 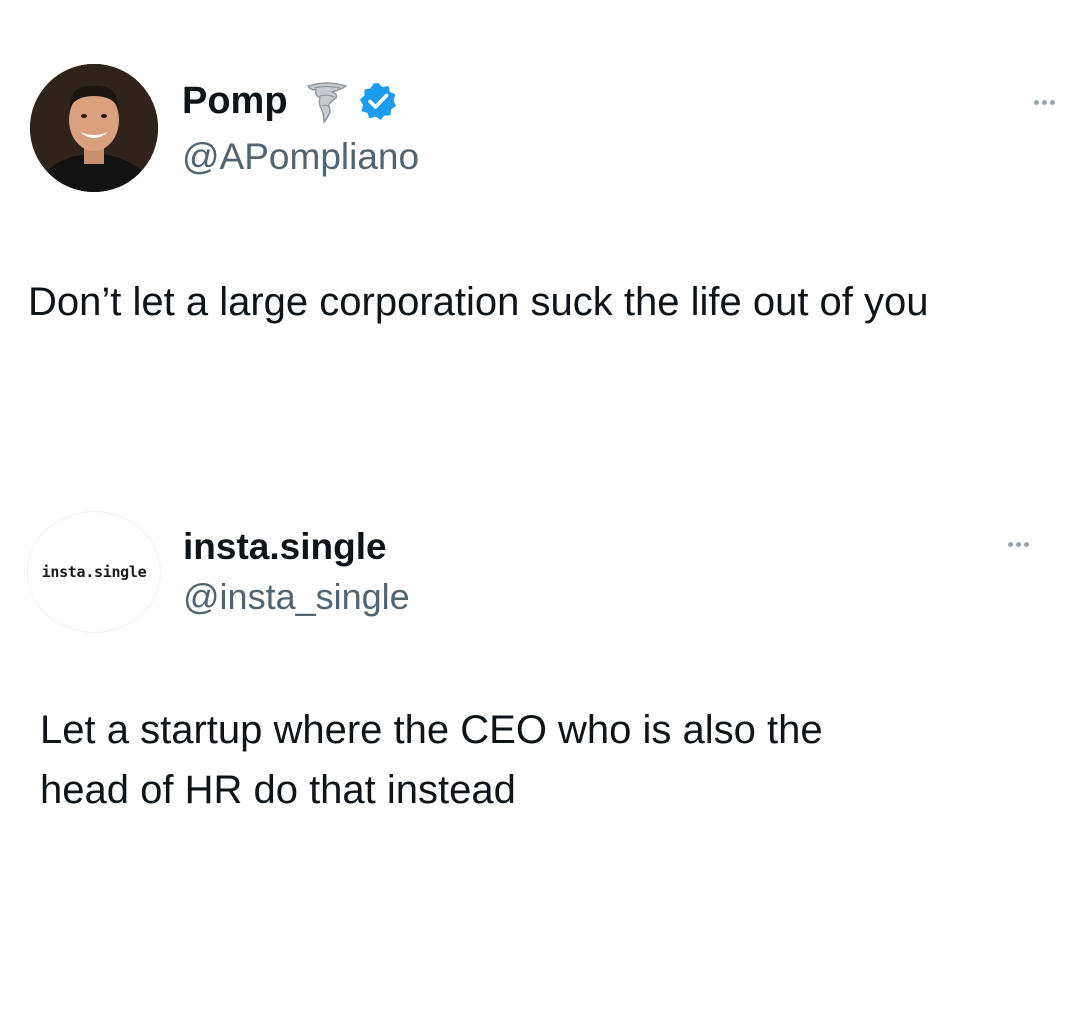 What do you see at coordinates (296, 597) in the screenshot?
I see `author-handle-2: @insta_single` at bounding box center [296, 597].